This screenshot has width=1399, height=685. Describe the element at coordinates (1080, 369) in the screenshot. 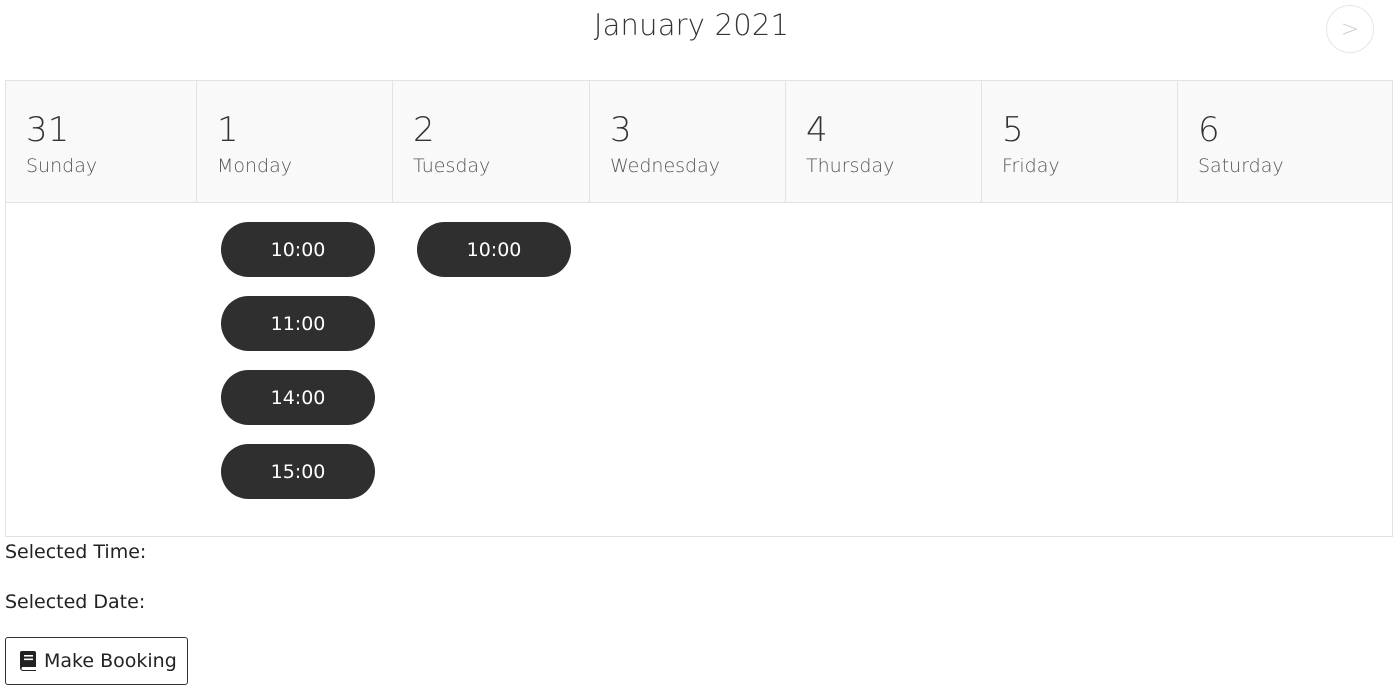

I see `slots-friday` at that location.